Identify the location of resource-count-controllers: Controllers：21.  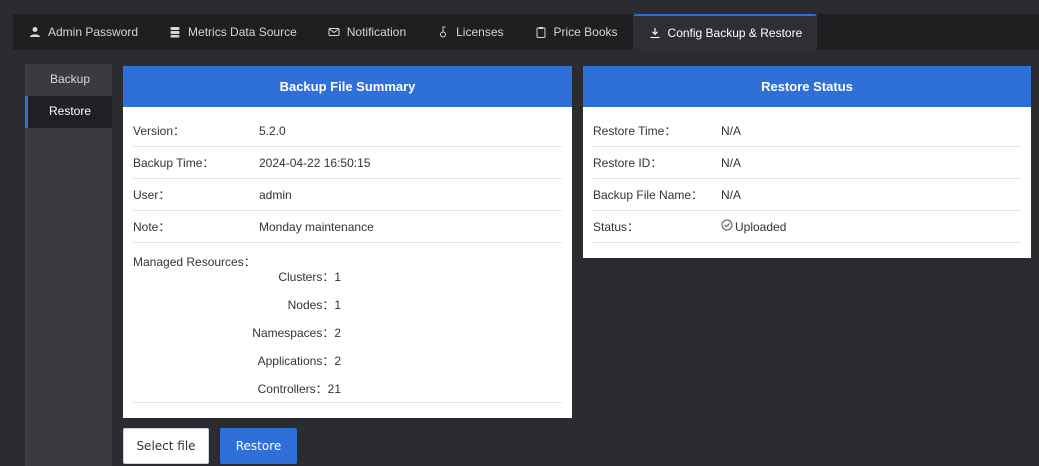
(299, 389).